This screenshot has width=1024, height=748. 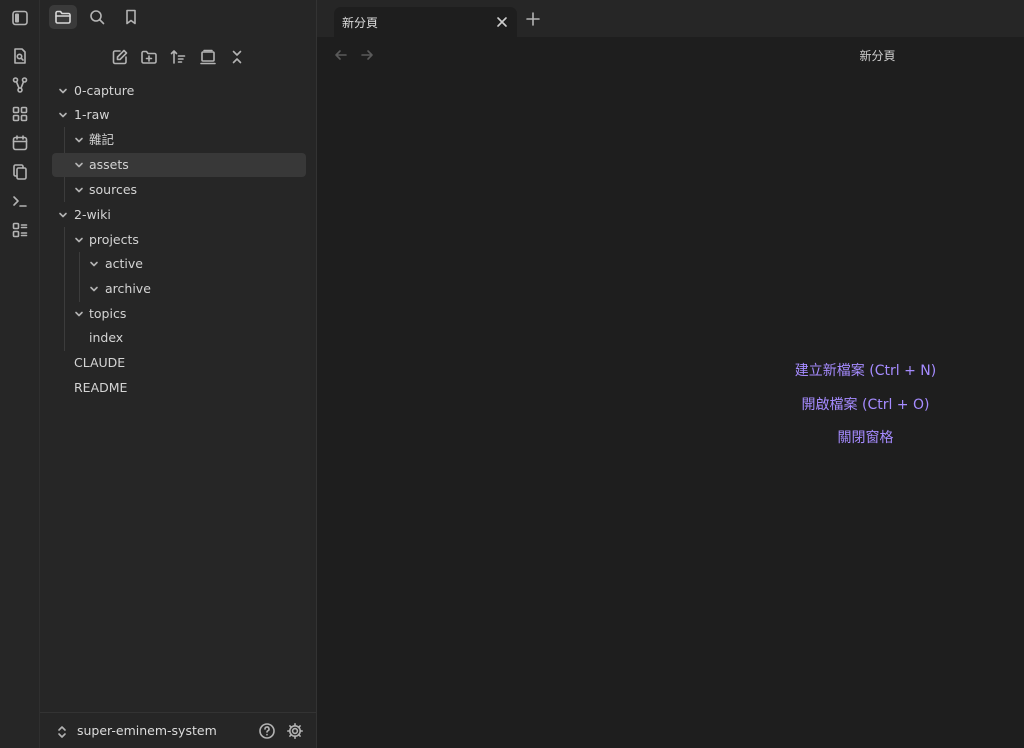 What do you see at coordinates (179, 338) in the screenshot?
I see `file-index: index` at bounding box center [179, 338].